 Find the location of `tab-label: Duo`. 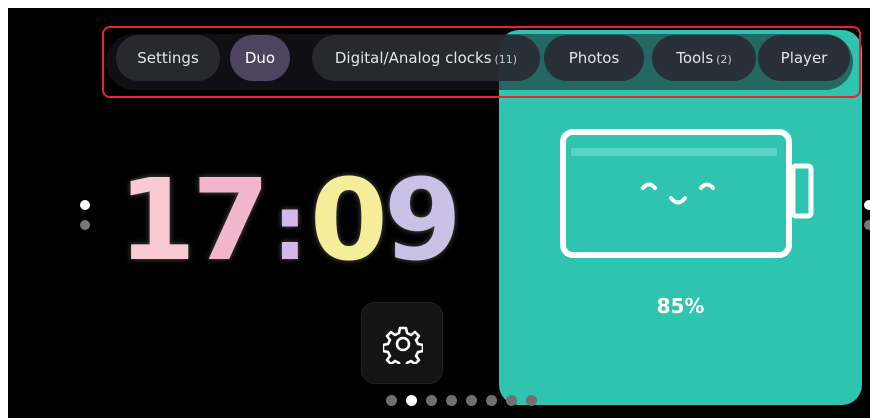

tab-label: Duo is located at coordinates (260, 58).